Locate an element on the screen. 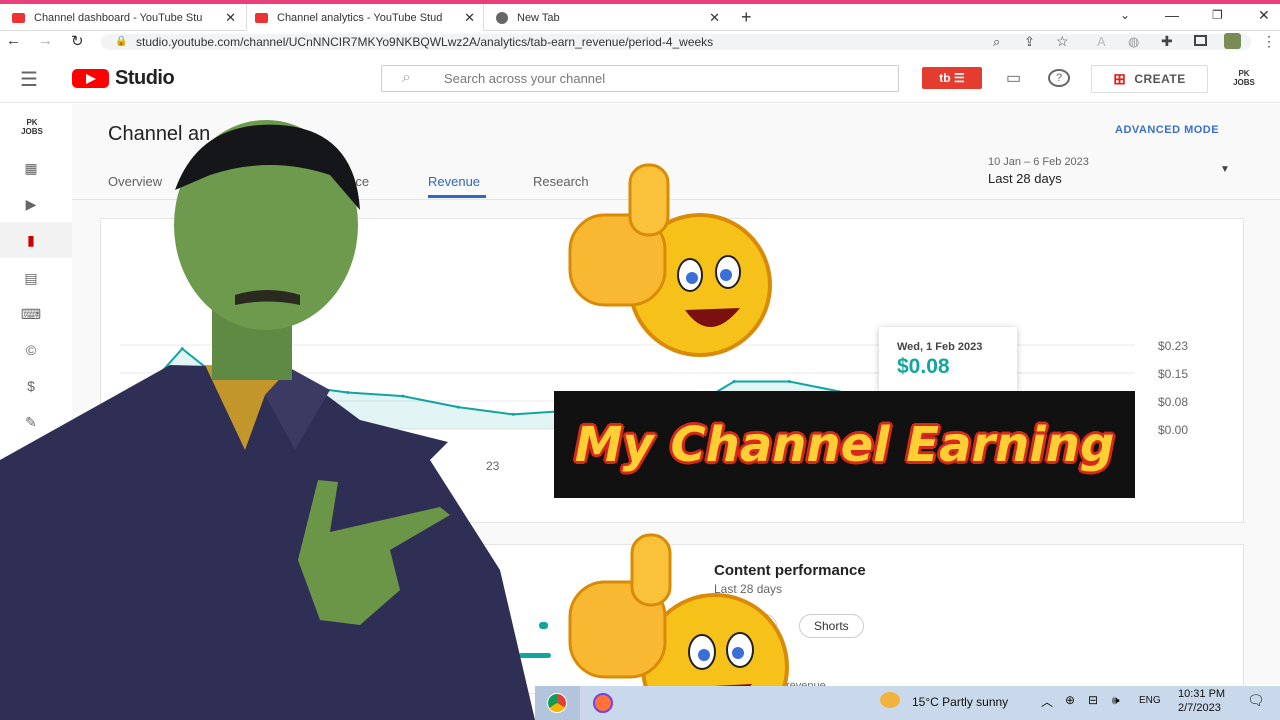 The width and height of the screenshot is (1280, 720). clock-date: 2/7/2023 is located at coordinates (1199, 708).